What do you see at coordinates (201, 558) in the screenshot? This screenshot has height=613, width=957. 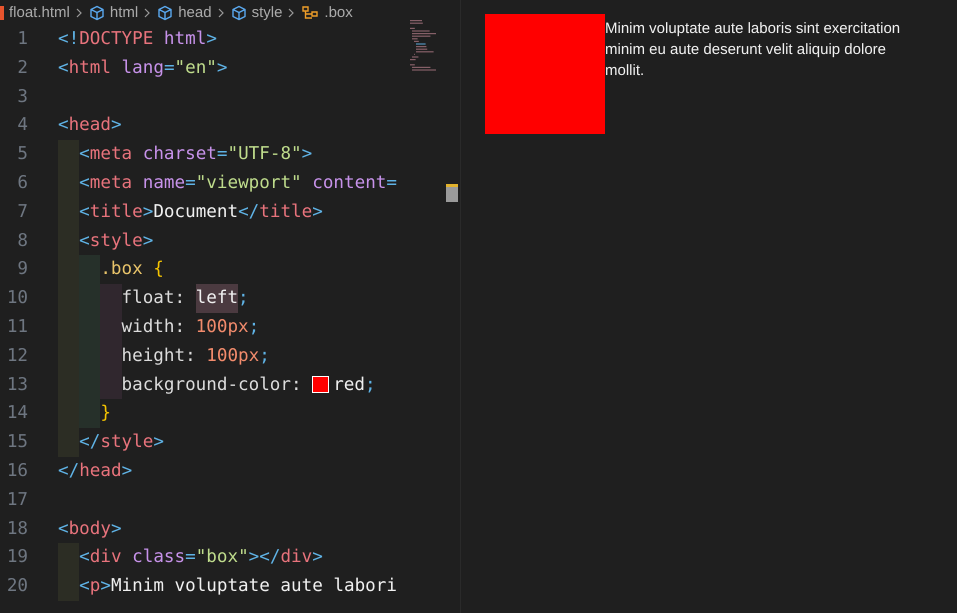 I see `code-line: <div class="box"></div>` at bounding box center [201, 558].